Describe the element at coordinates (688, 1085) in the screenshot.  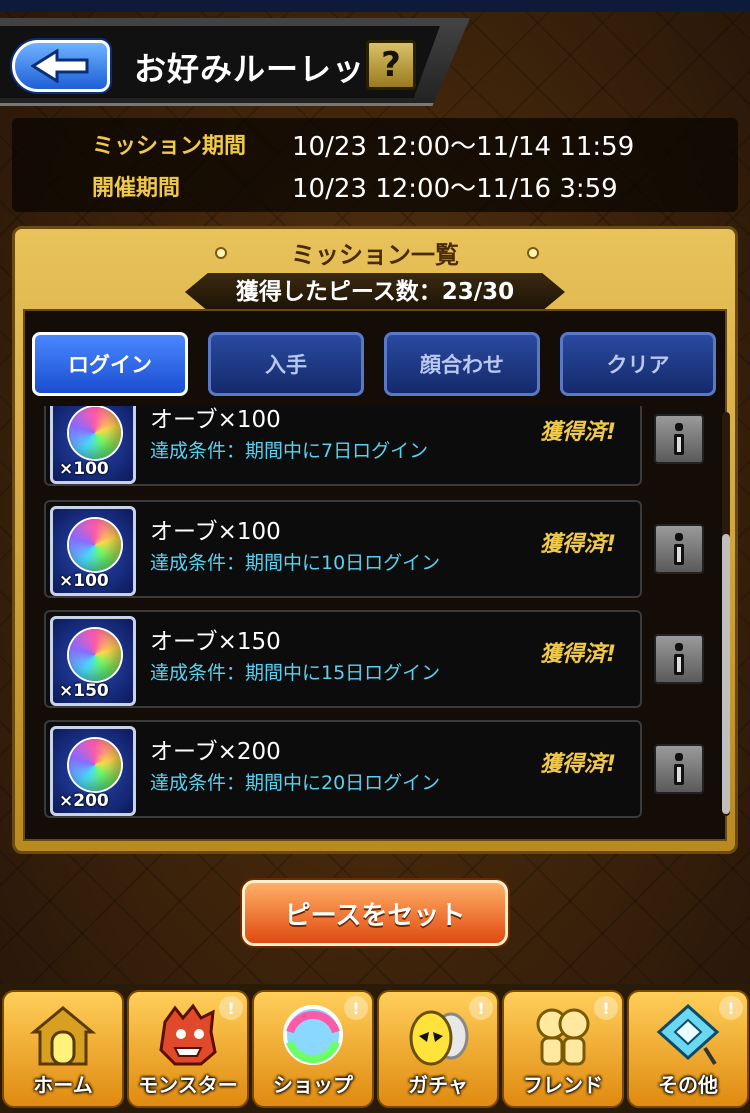
I see `nav-label: その他` at that location.